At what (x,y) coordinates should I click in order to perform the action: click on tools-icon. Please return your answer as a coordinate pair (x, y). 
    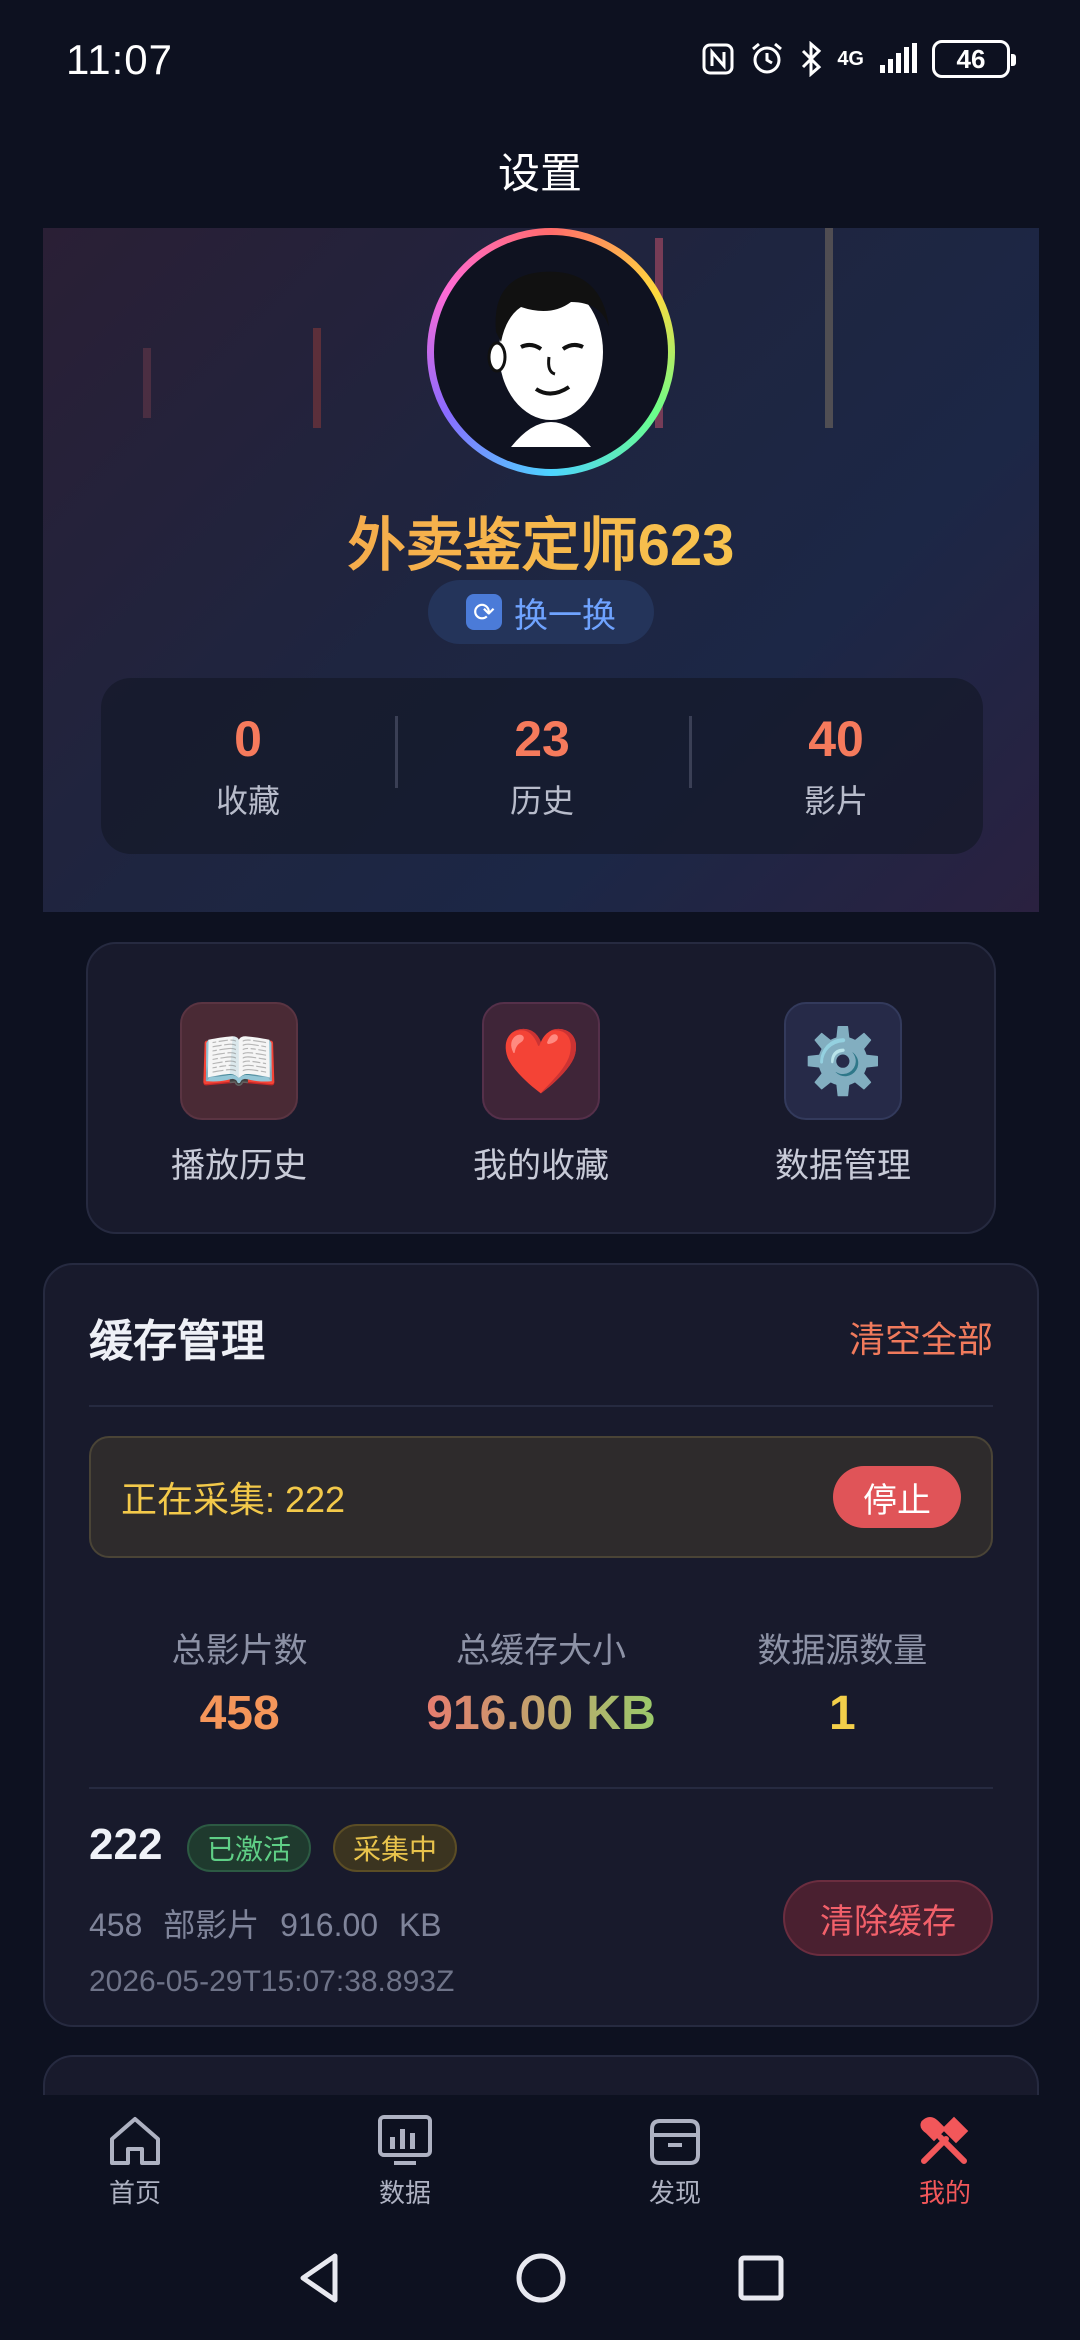
    Looking at the image, I should click on (944, 2140).